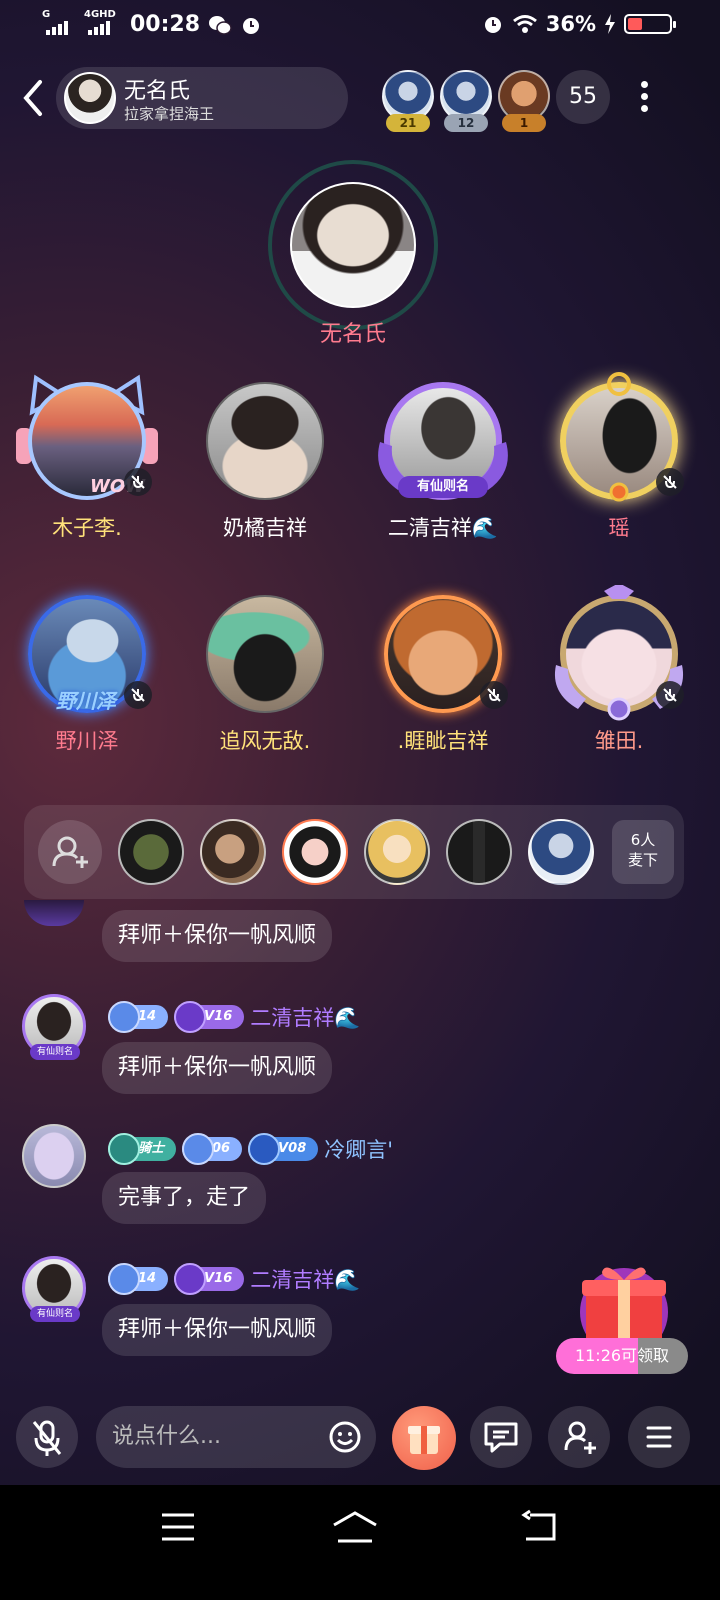  What do you see at coordinates (352, 334) in the screenshot?
I see `host-name: 无名氏` at bounding box center [352, 334].